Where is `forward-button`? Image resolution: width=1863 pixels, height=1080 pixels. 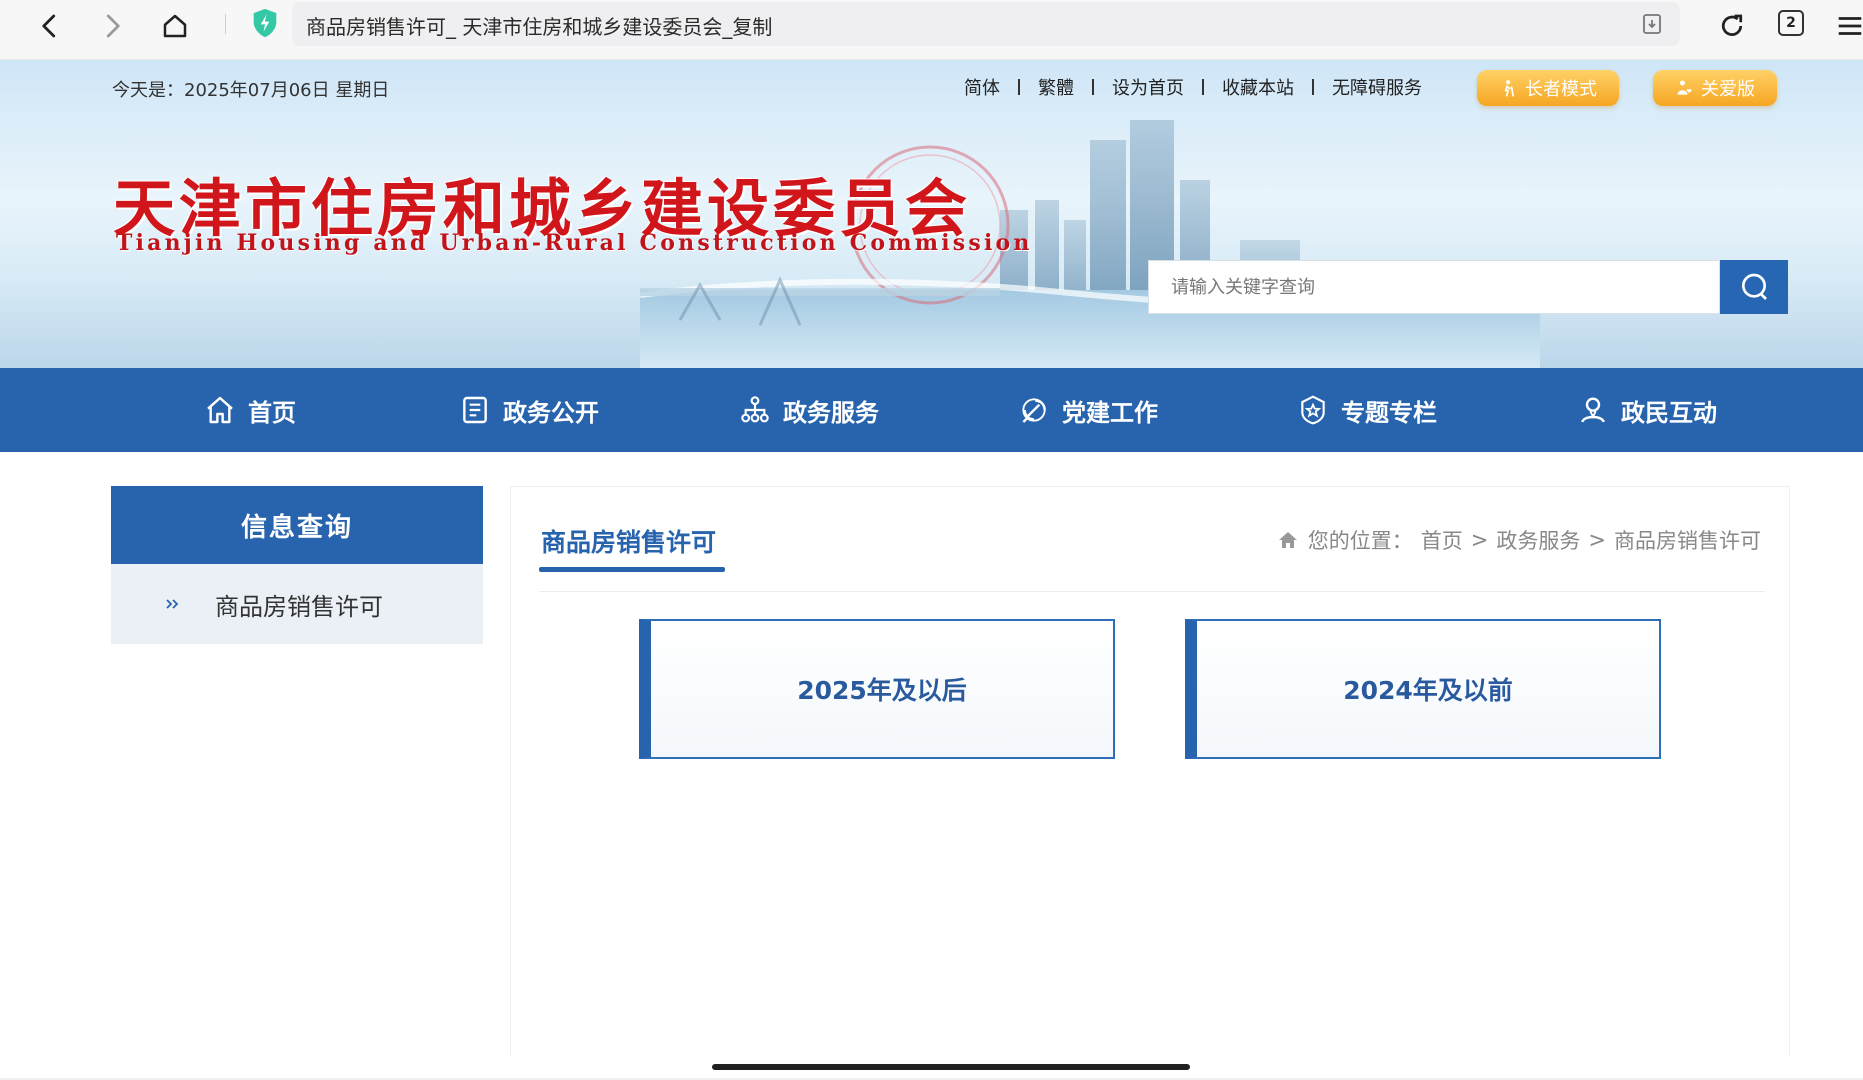
forward-button is located at coordinates (112, 26).